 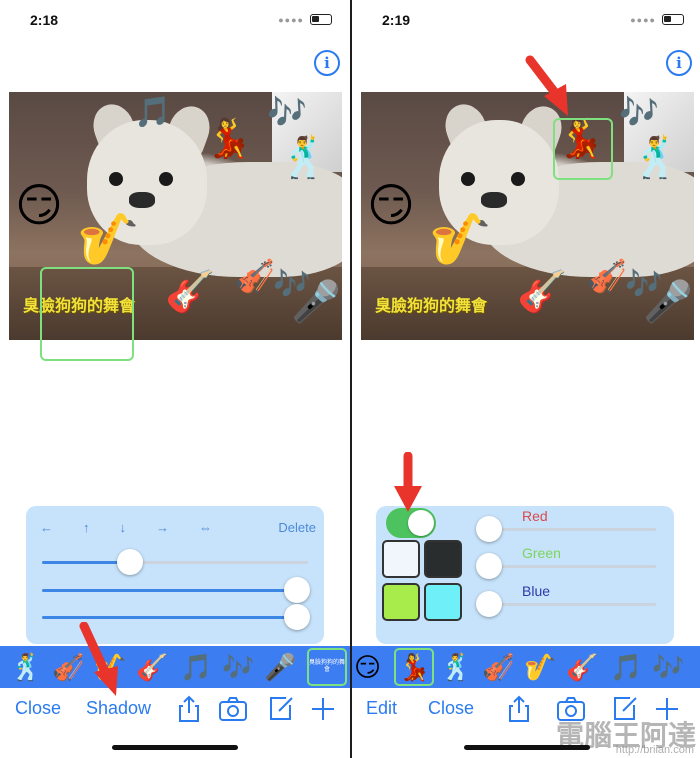 I want to click on shadow-color-panel: Red Green Blue, so click(x=525, y=575).